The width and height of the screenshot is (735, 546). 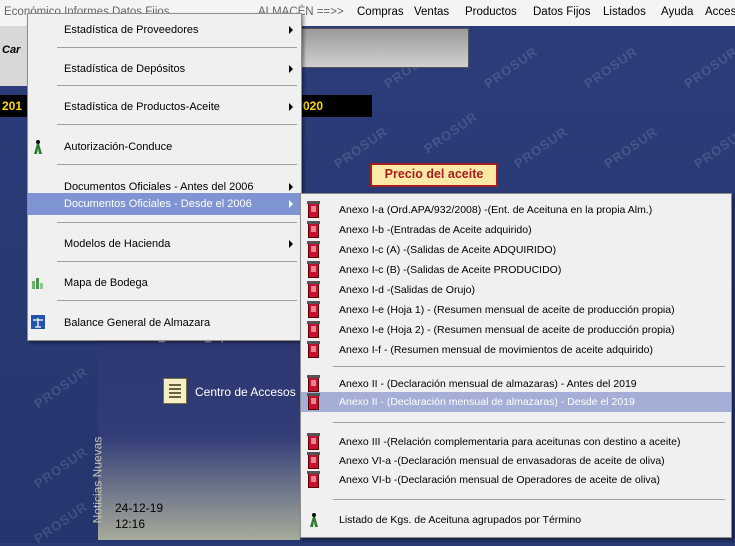 I want to click on news-vertical-label: Noticias Nuevas, so click(x=97, y=480).